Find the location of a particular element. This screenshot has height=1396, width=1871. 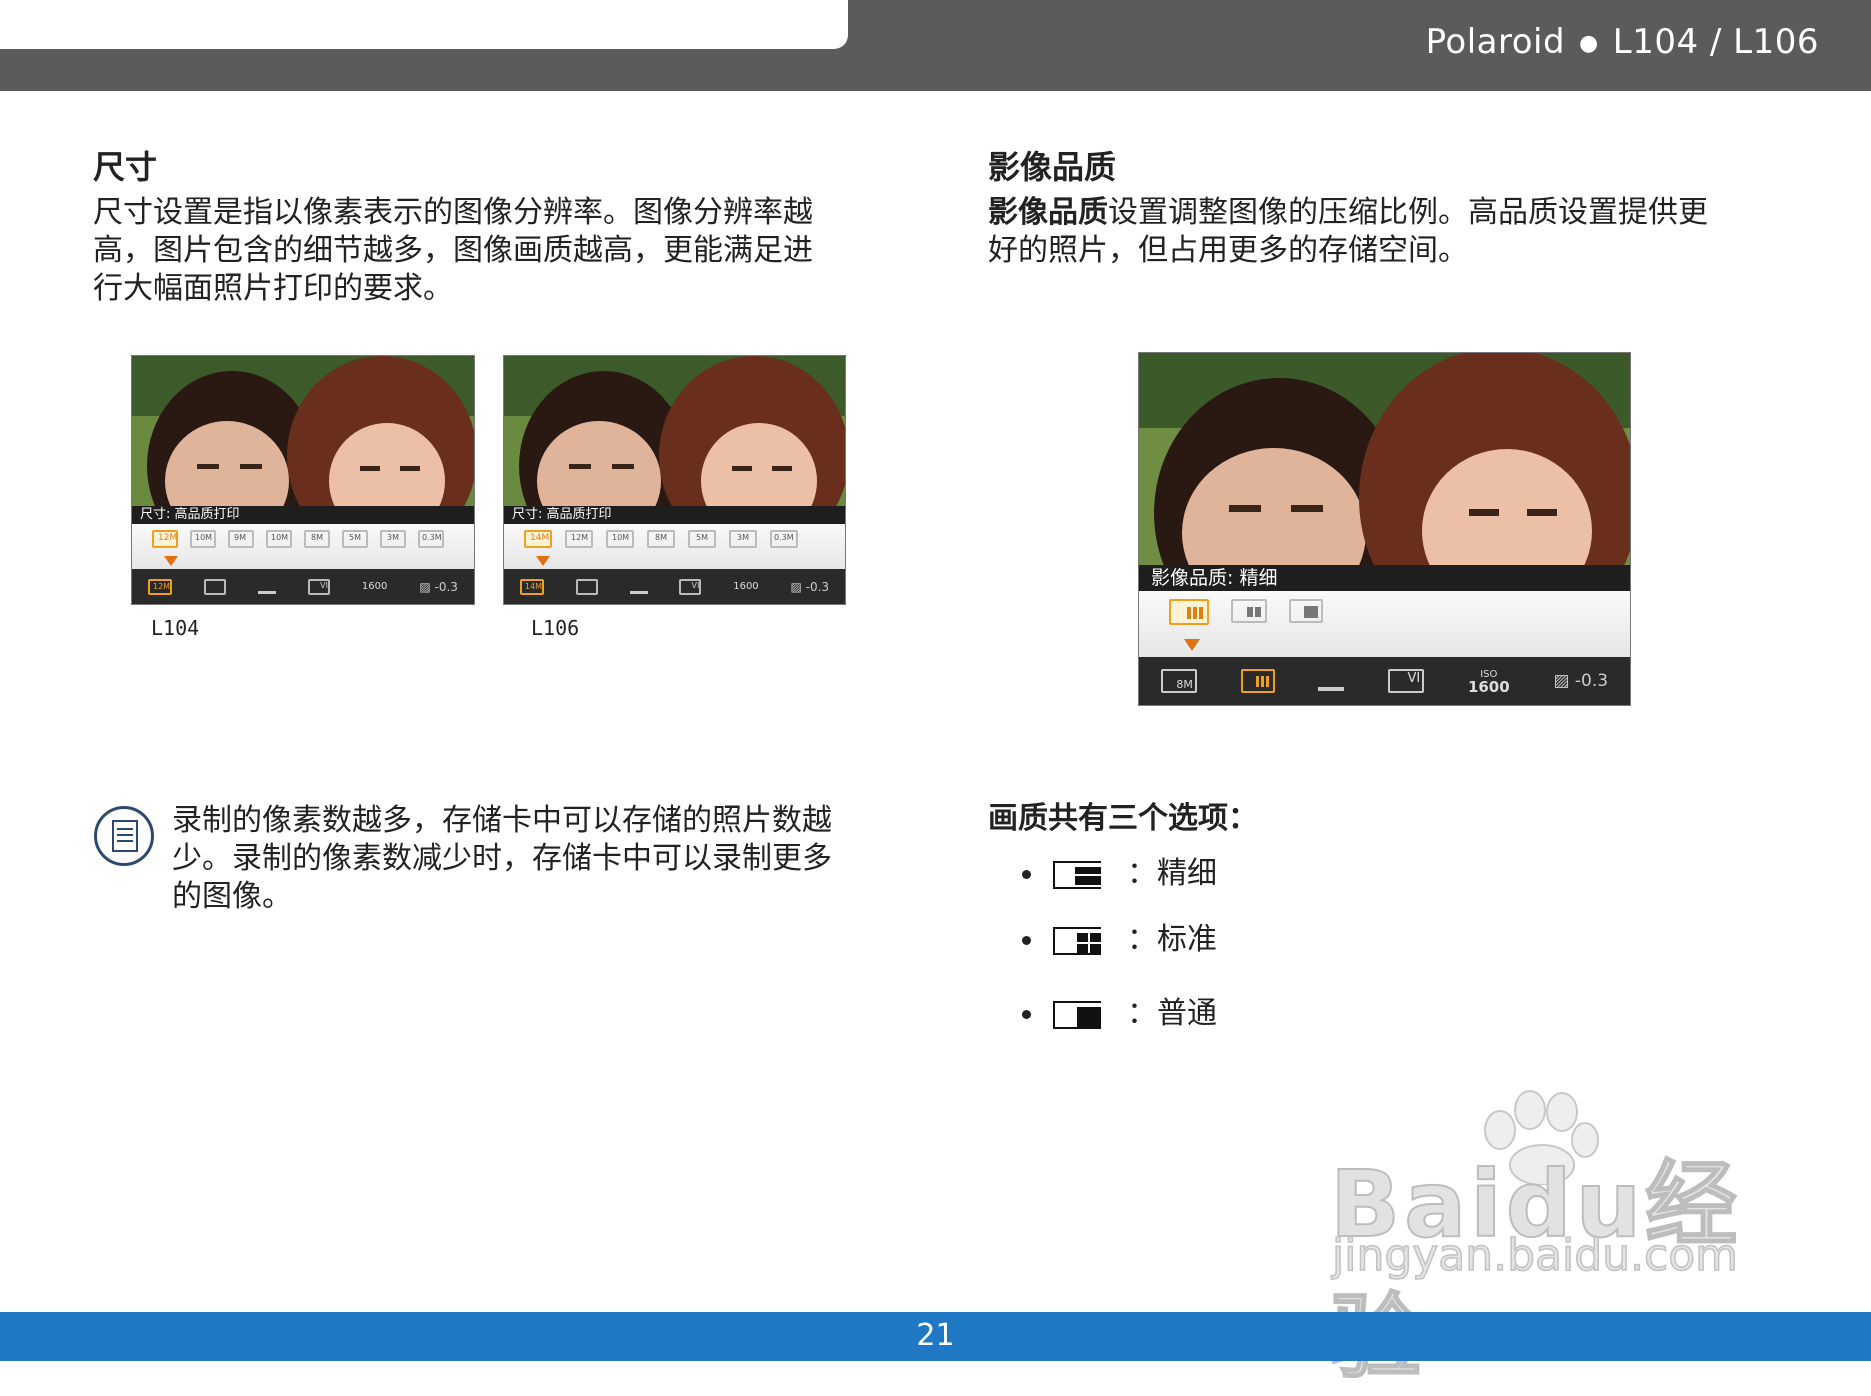

menu-title-strip: 尺寸: 高品质打印 is located at coordinates (303, 515).